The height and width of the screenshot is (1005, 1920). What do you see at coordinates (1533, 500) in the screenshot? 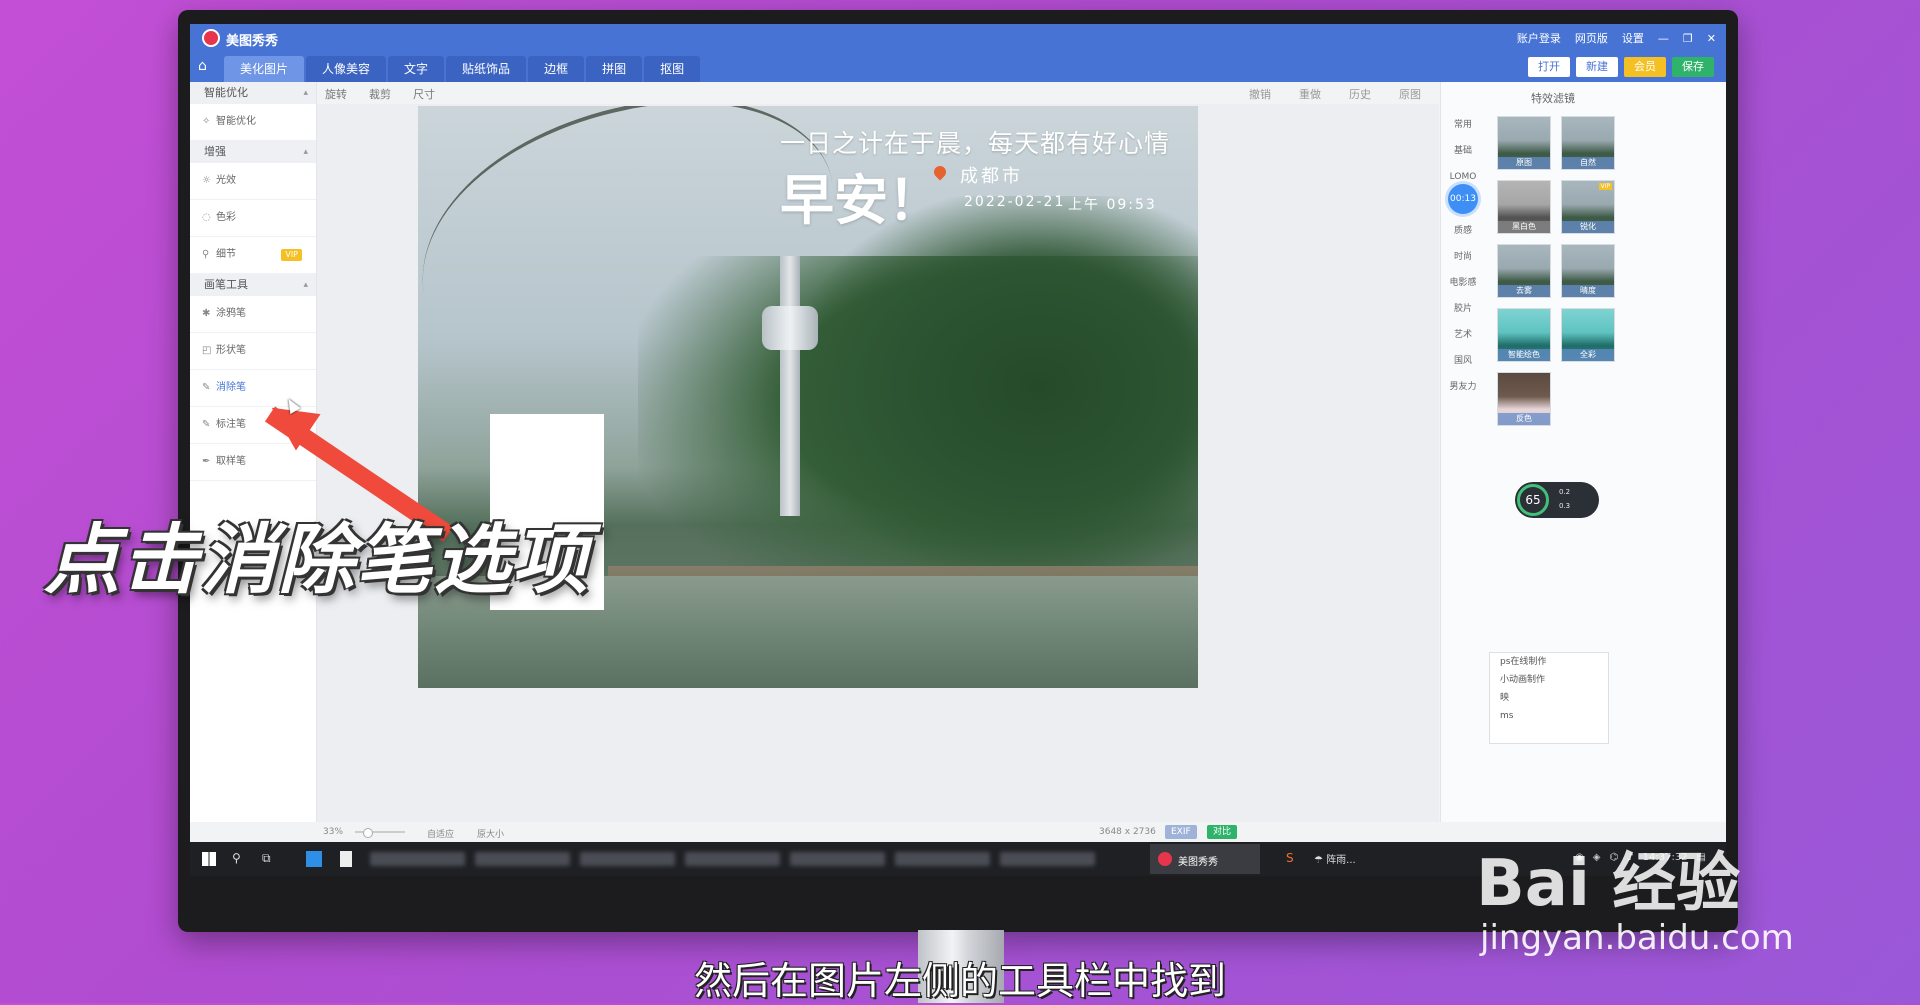
I see `gauge-value: 65` at bounding box center [1533, 500].